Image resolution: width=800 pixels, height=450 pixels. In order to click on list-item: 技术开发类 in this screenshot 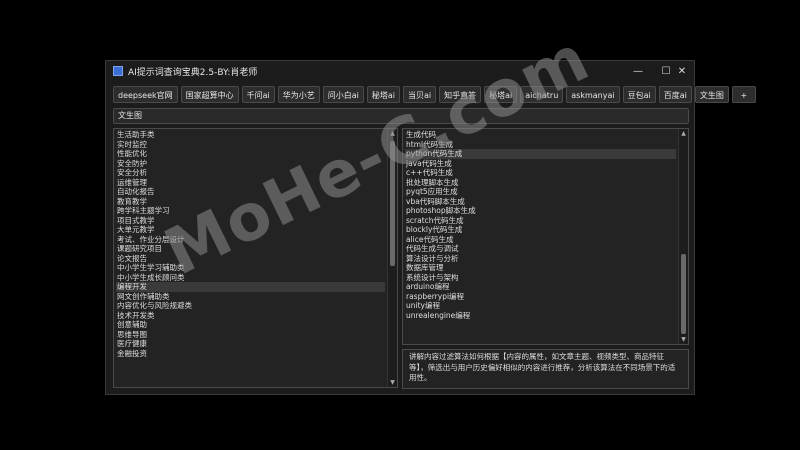, I will do `click(250, 316)`.